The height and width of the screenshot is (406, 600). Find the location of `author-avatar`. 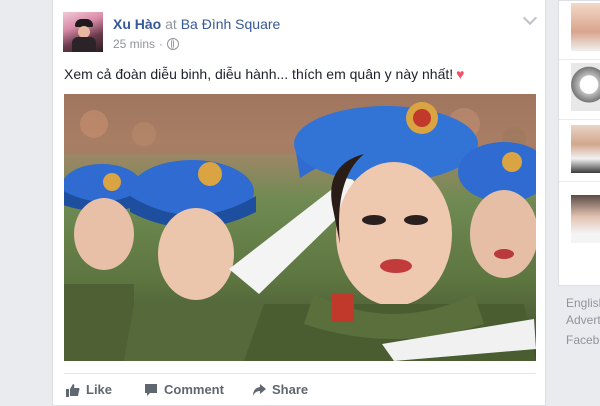

author-avatar is located at coordinates (83, 32).